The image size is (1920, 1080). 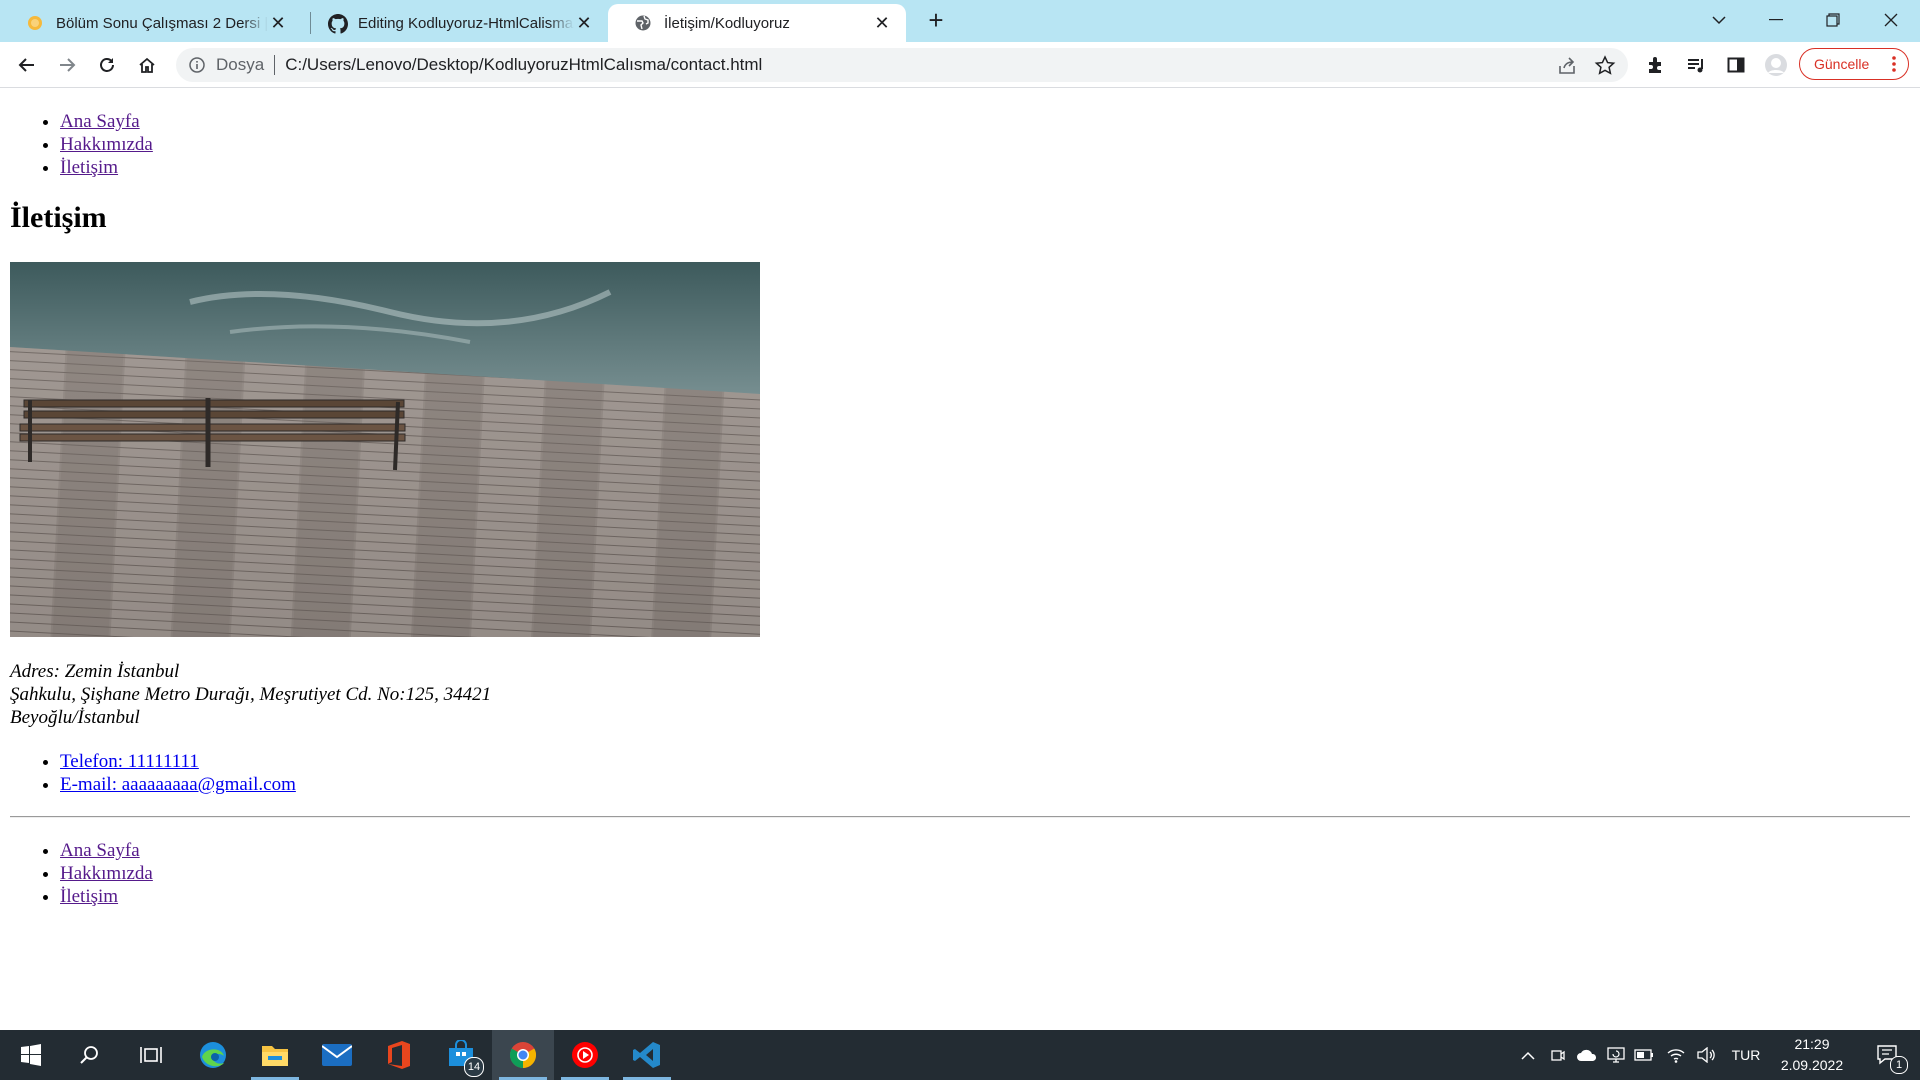 What do you see at coordinates (27, 65) in the screenshot?
I see `back-icon` at bounding box center [27, 65].